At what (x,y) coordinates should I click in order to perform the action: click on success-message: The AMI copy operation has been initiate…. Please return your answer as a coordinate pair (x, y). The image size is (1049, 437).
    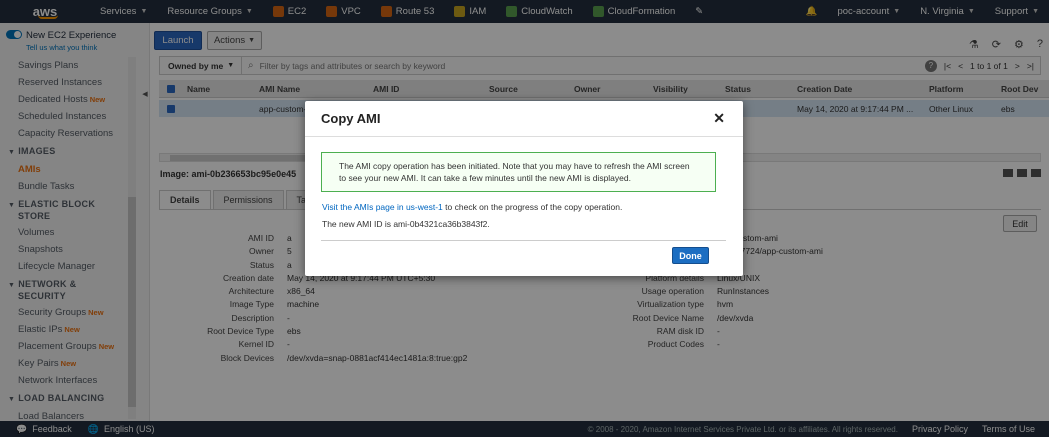
    Looking at the image, I should click on (518, 172).